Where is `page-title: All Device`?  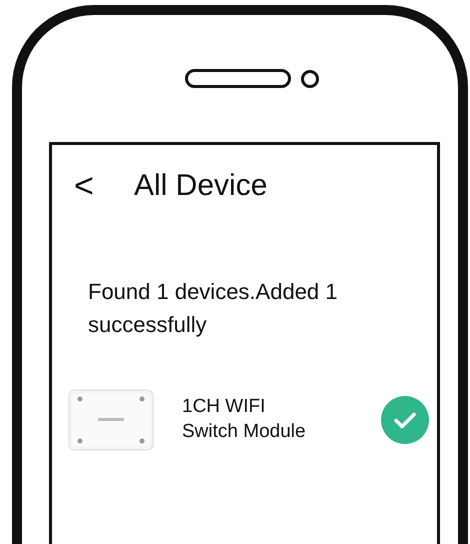
page-title: All Device is located at coordinates (201, 186).